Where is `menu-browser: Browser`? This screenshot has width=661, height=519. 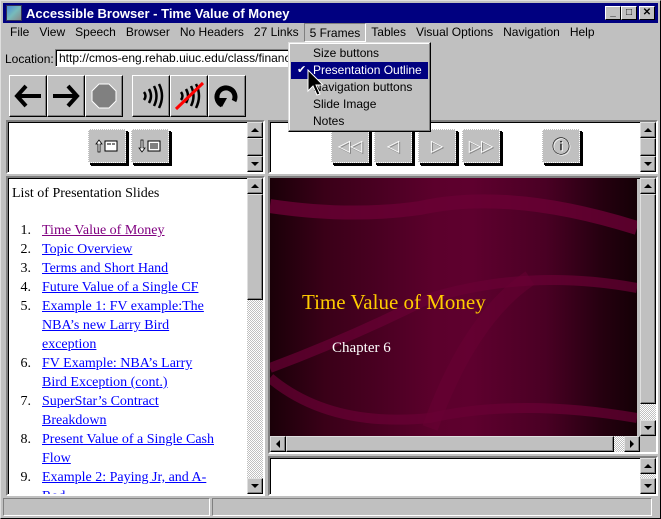 menu-browser: Browser is located at coordinates (148, 32).